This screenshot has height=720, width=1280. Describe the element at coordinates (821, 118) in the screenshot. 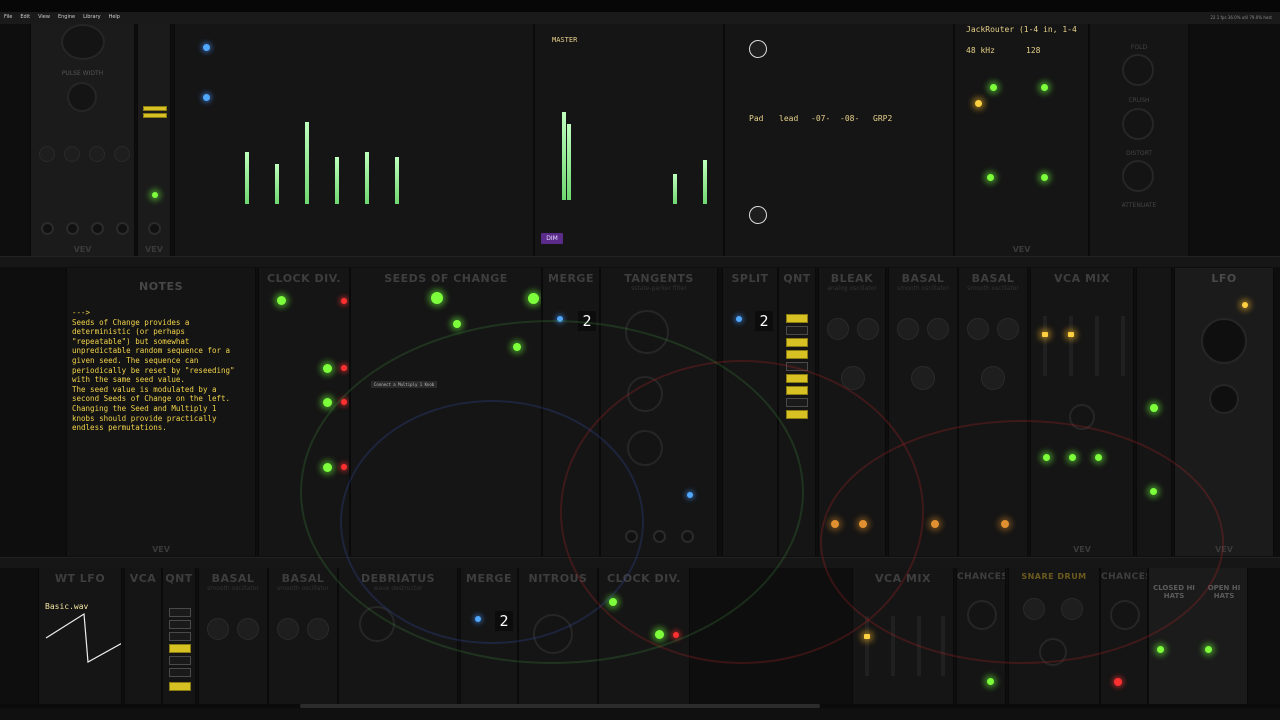

I see `aux-label-07: -07-` at that location.